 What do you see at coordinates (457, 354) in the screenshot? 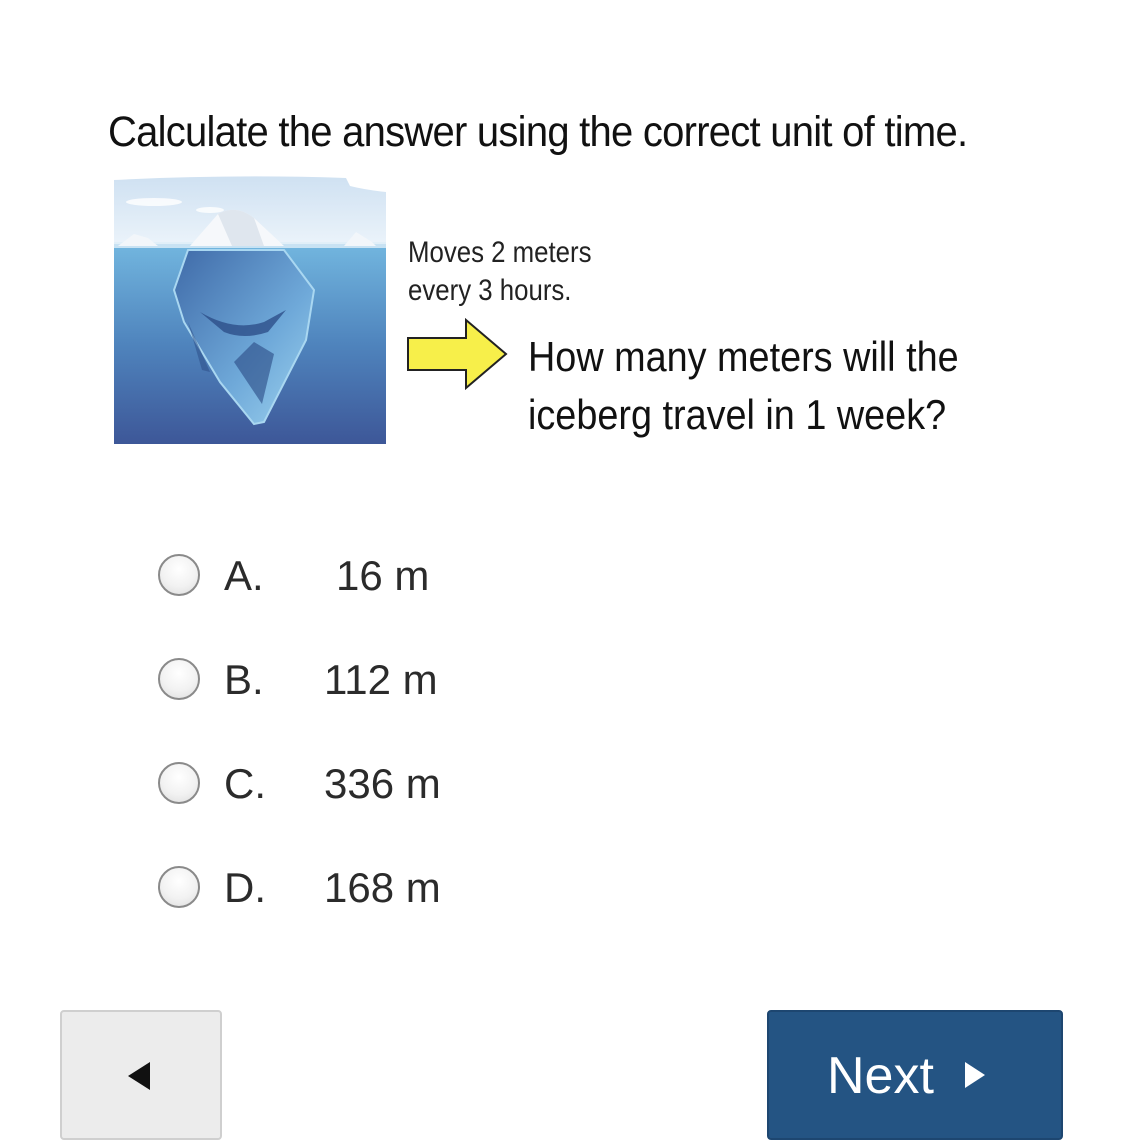
I see `right-arrow-icon` at bounding box center [457, 354].